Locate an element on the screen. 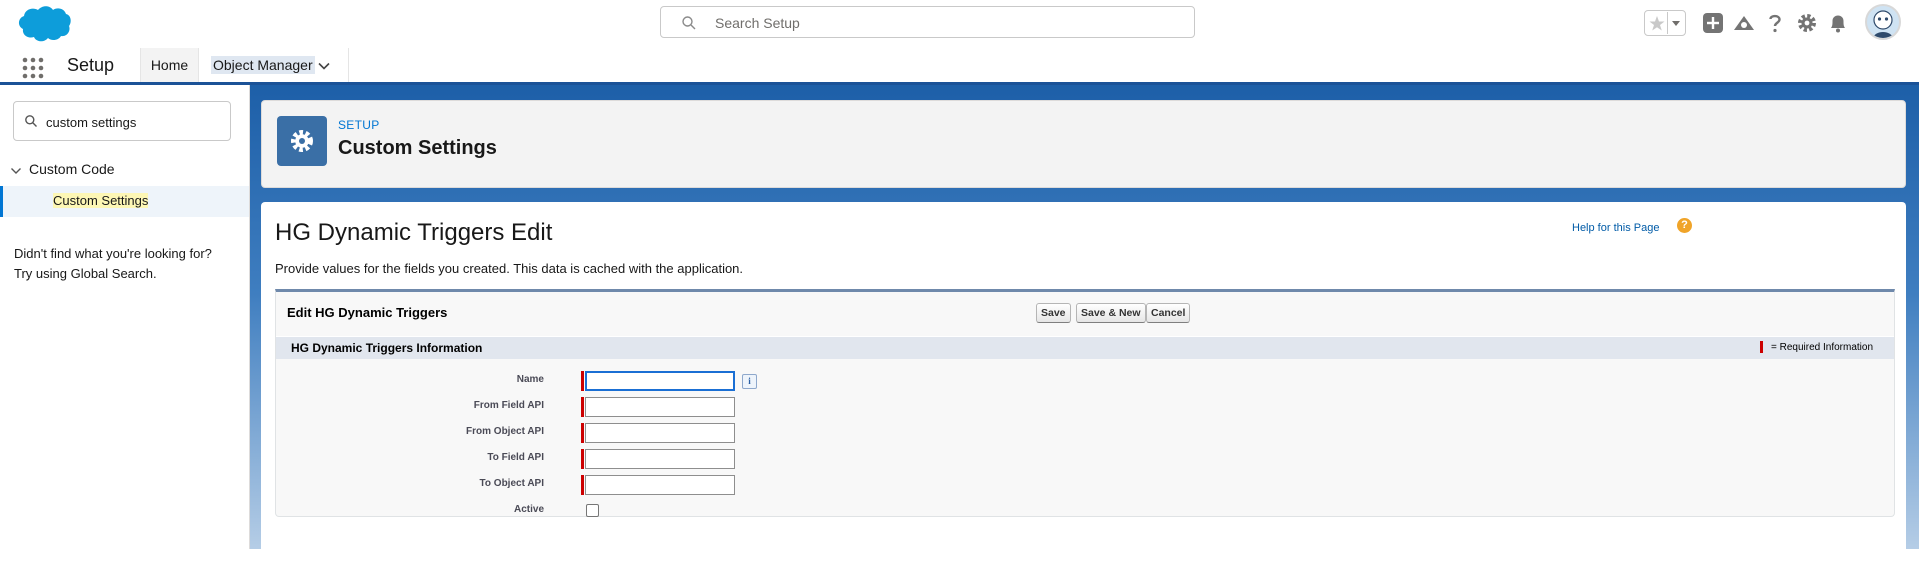 Image resolution: width=1919 pixels, height=562 pixels. to-object-api-input is located at coordinates (660, 485).